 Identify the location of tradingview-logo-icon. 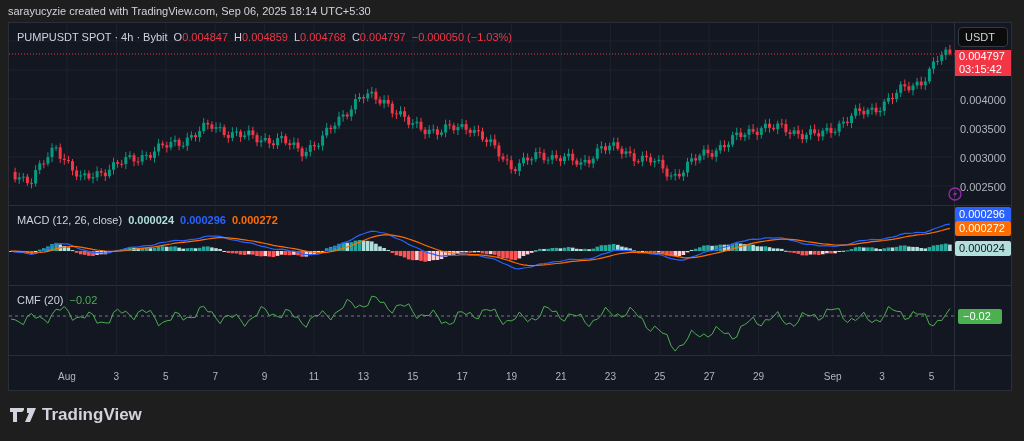
(23, 415).